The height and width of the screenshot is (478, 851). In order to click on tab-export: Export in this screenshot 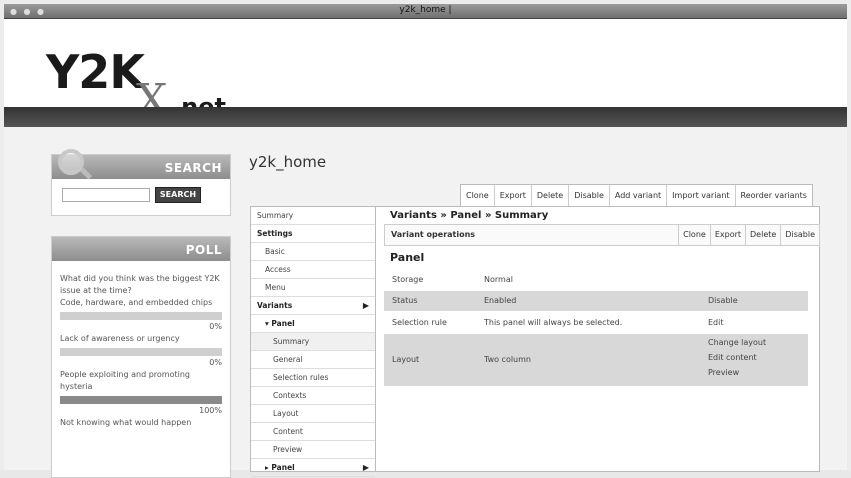, I will do `click(513, 196)`.